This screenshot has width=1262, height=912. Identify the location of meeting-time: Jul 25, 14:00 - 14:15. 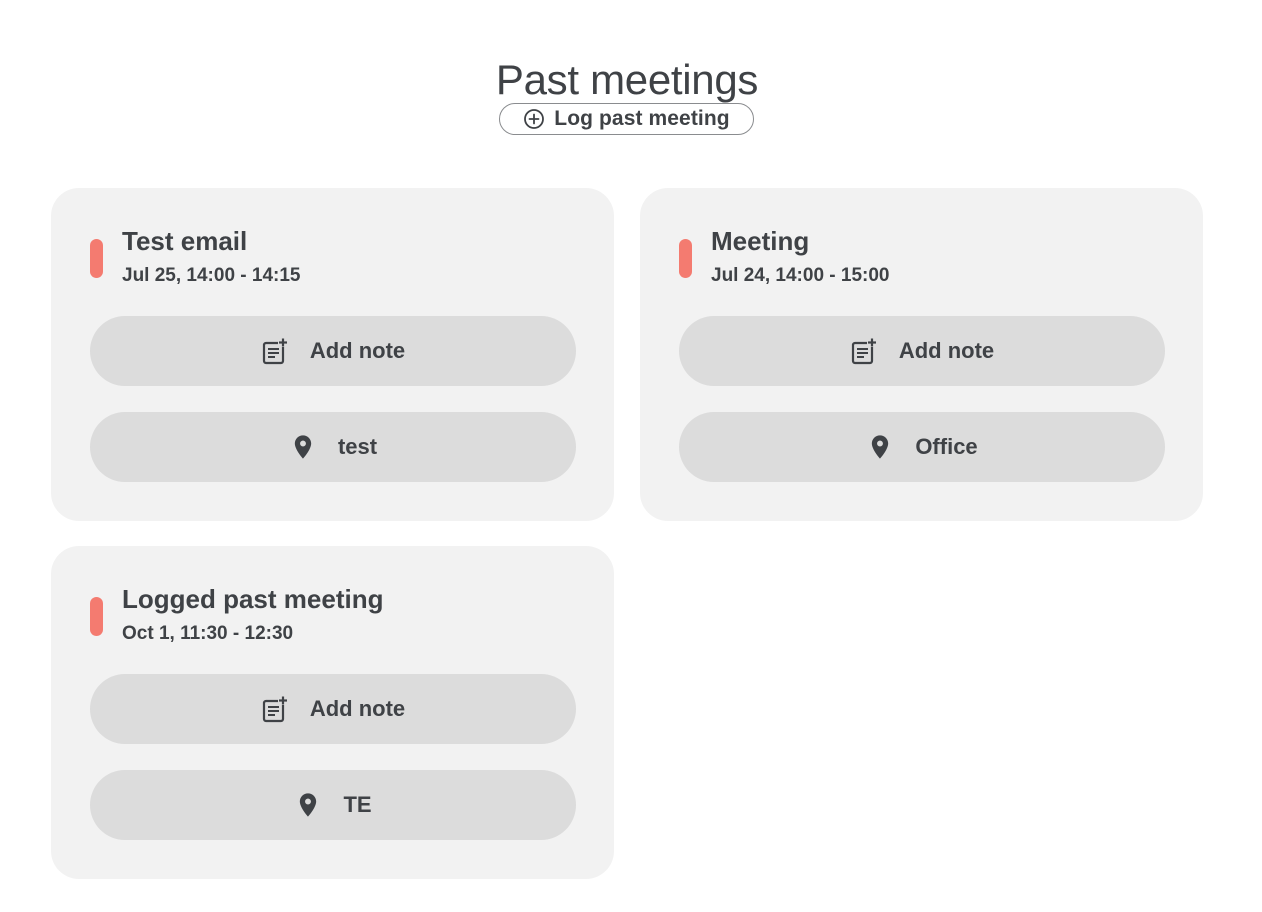
(211, 275).